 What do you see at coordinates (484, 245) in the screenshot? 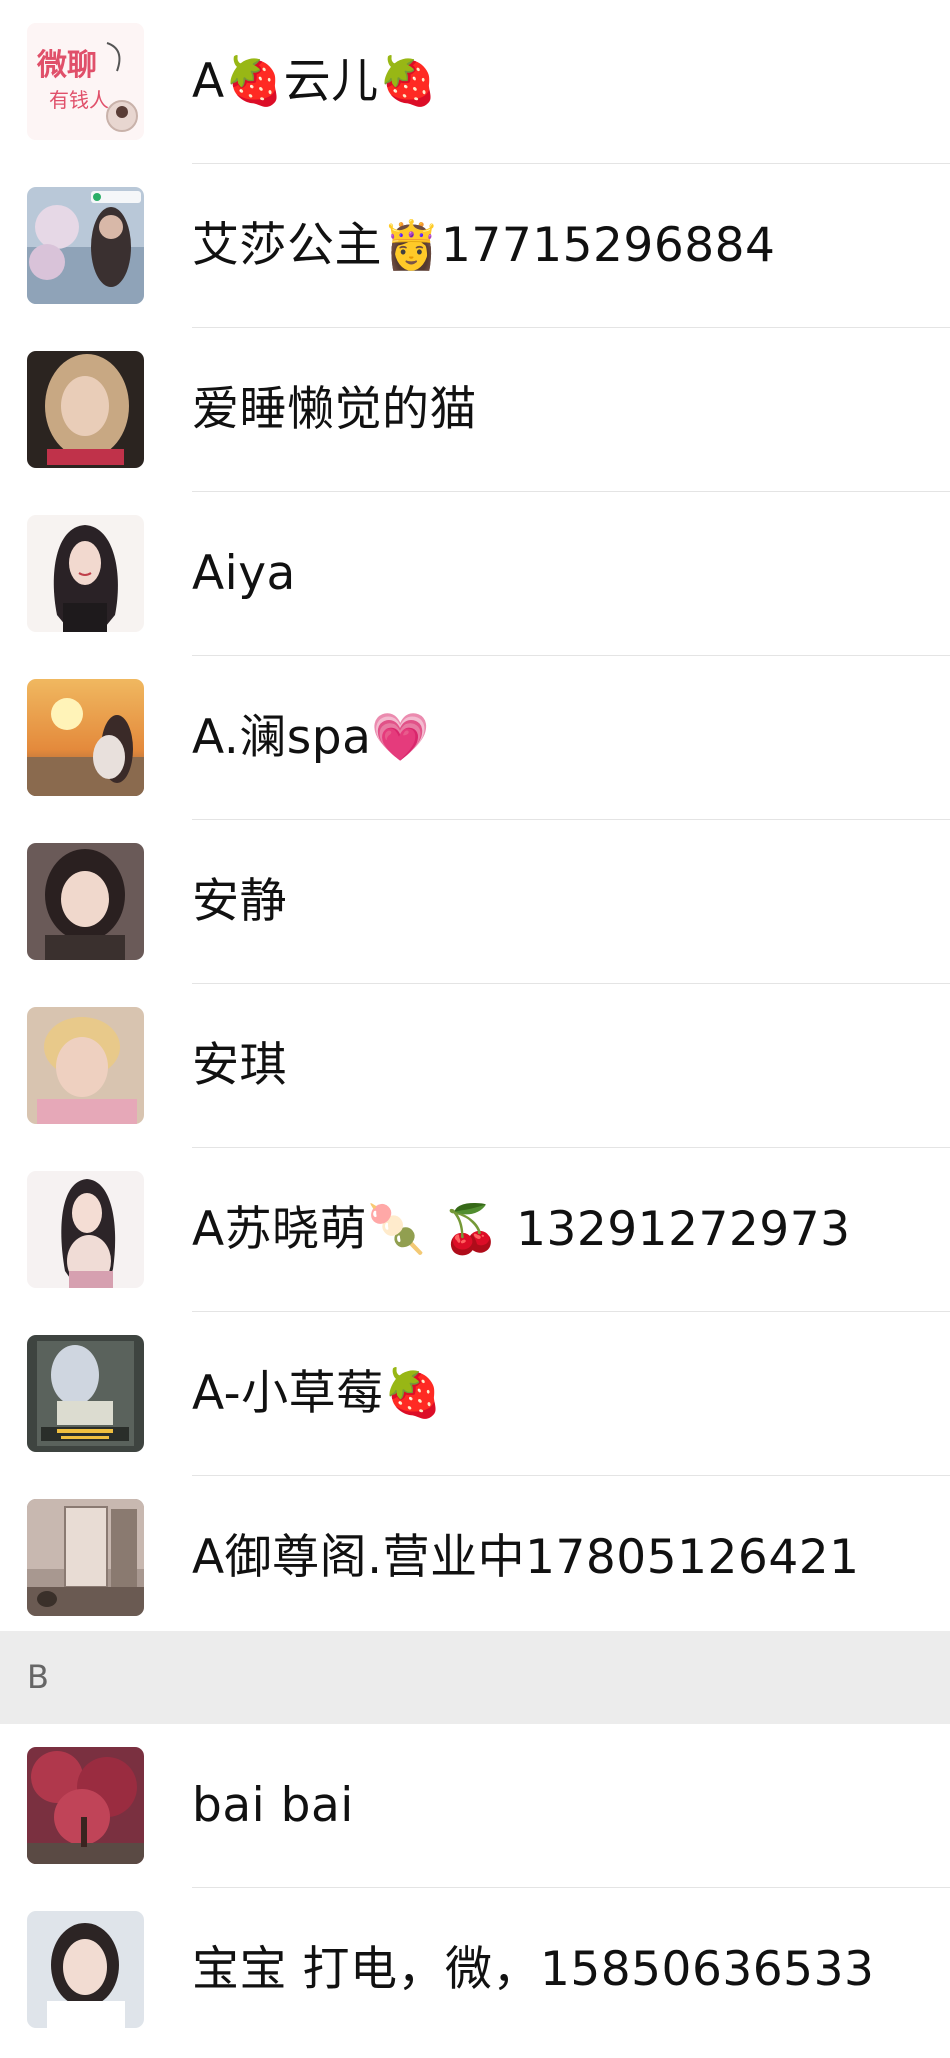
I see `contact-name: 艾莎公主👸17715296884` at bounding box center [484, 245].